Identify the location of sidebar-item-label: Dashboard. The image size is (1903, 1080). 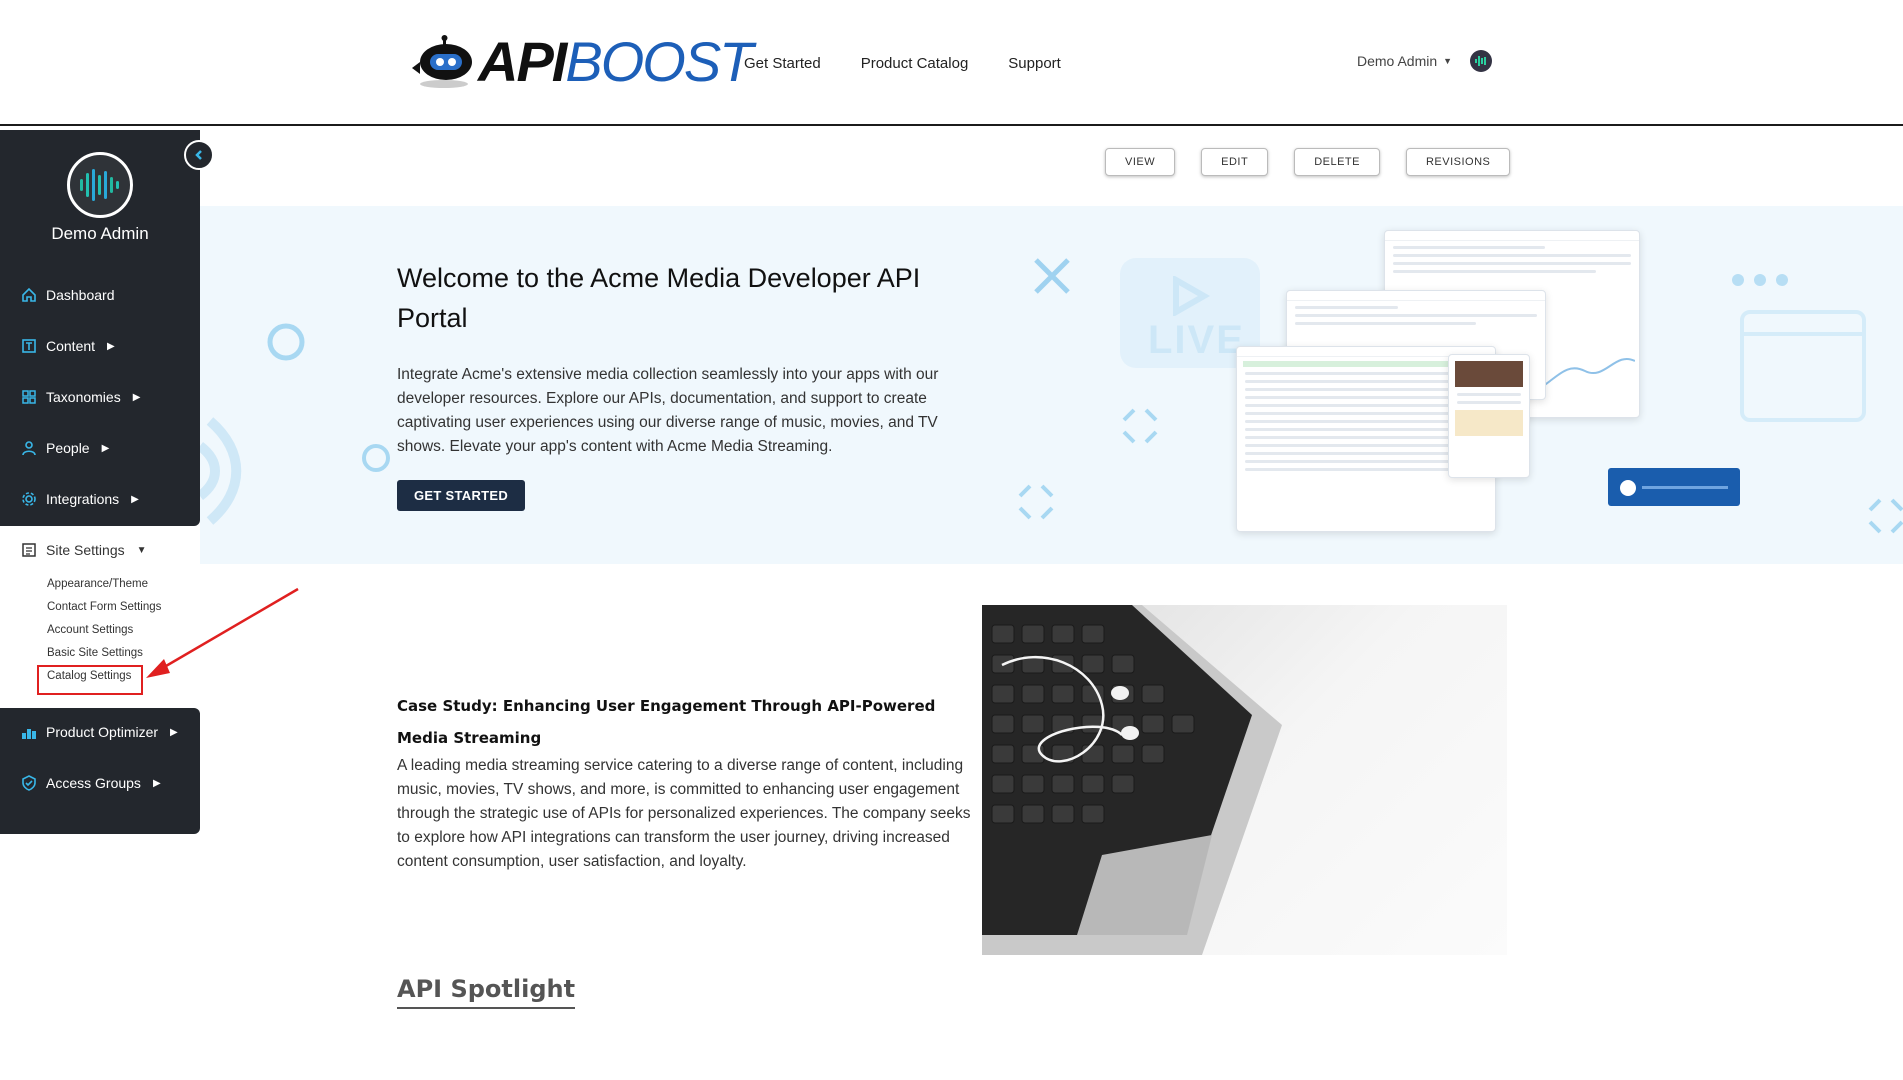
(80, 295).